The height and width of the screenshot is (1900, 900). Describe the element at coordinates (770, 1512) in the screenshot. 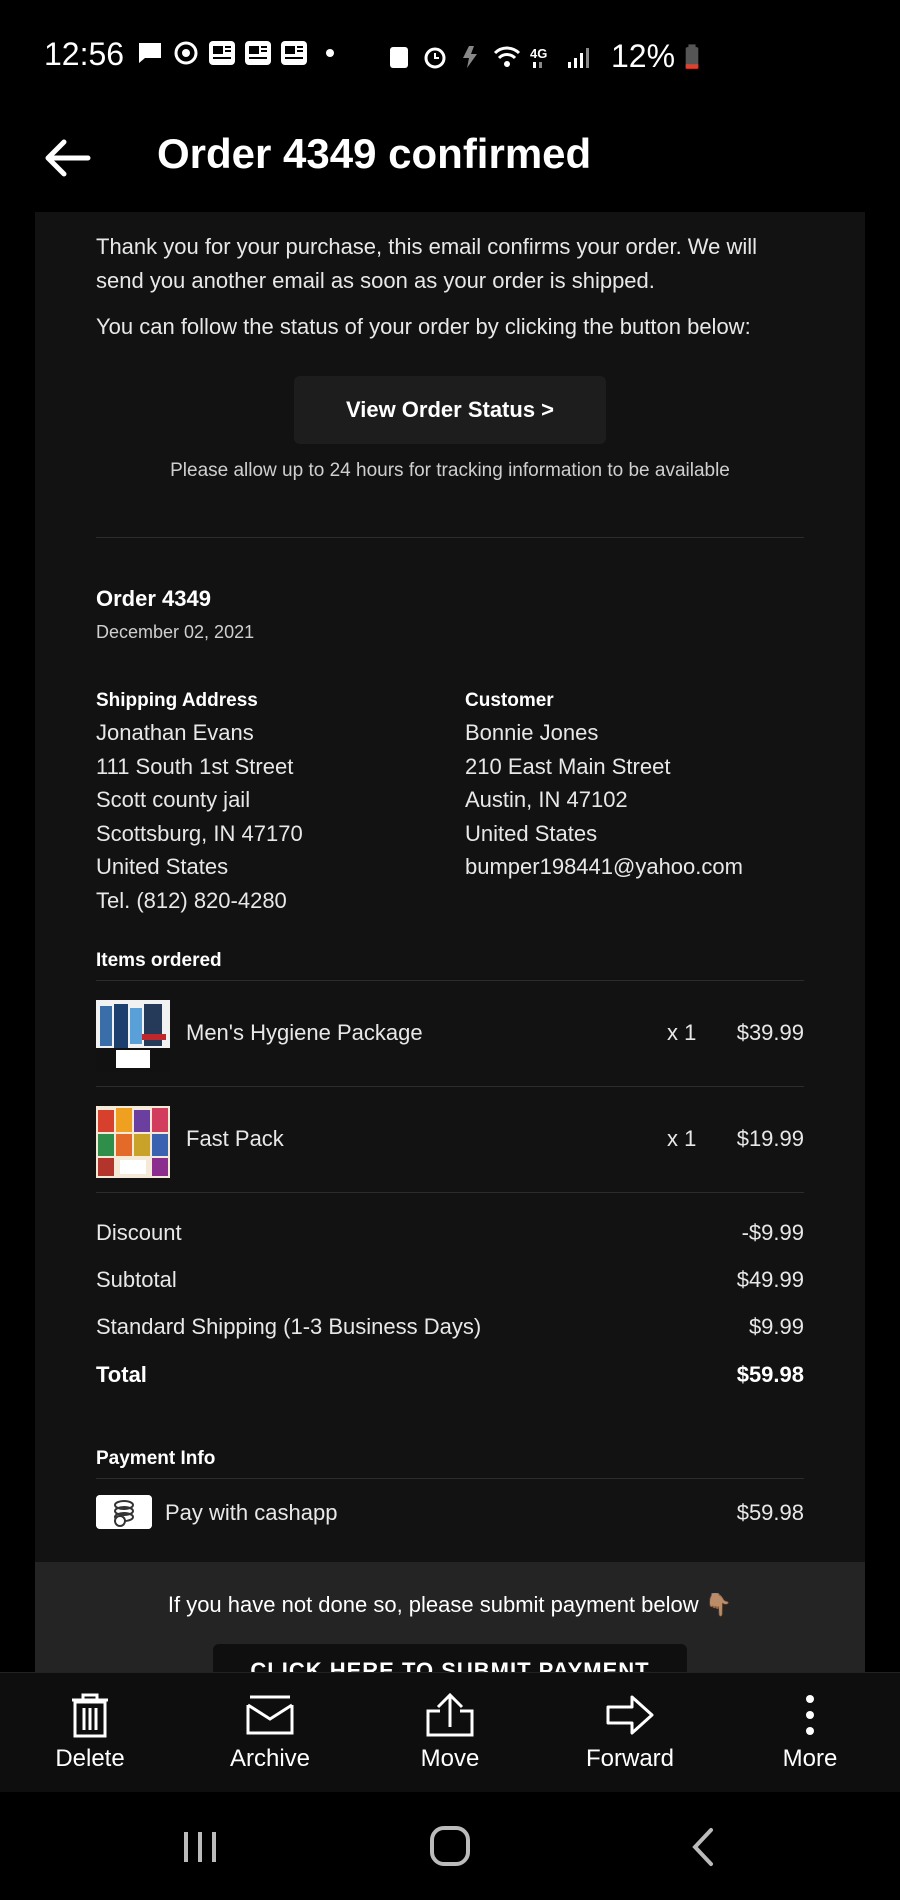

I see `payment-amount: $59.98` at that location.